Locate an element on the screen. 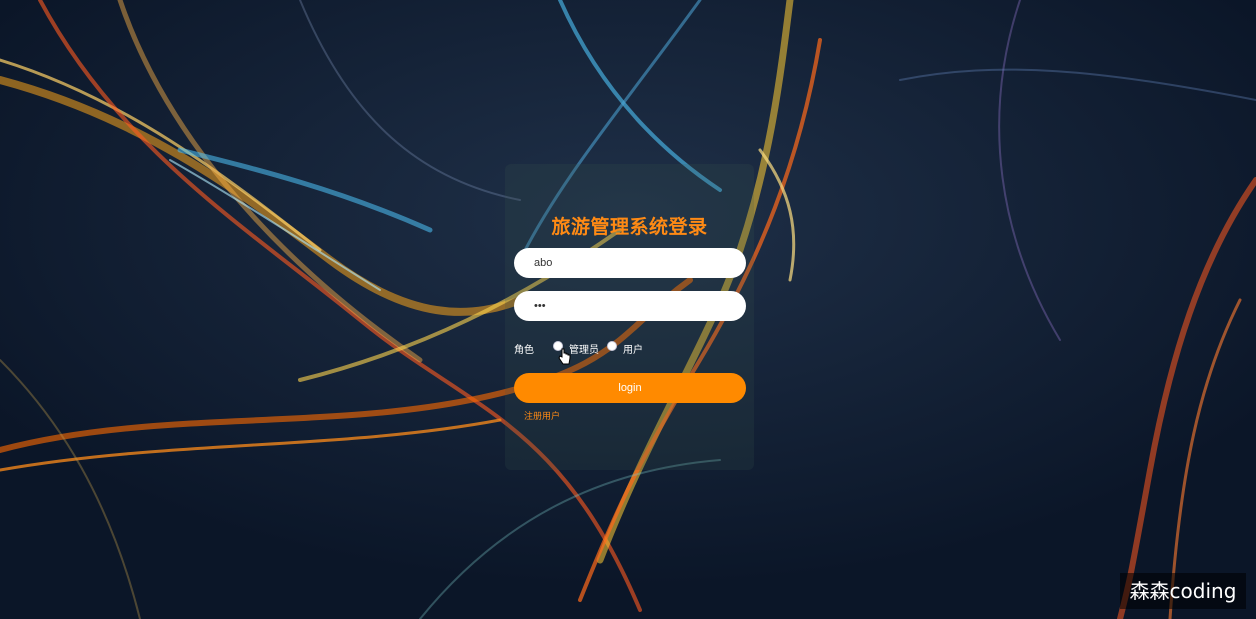 This screenshot has height=619, width=1256. page-title: 旅游管理系统登录 is located at coordinates (629, 227).